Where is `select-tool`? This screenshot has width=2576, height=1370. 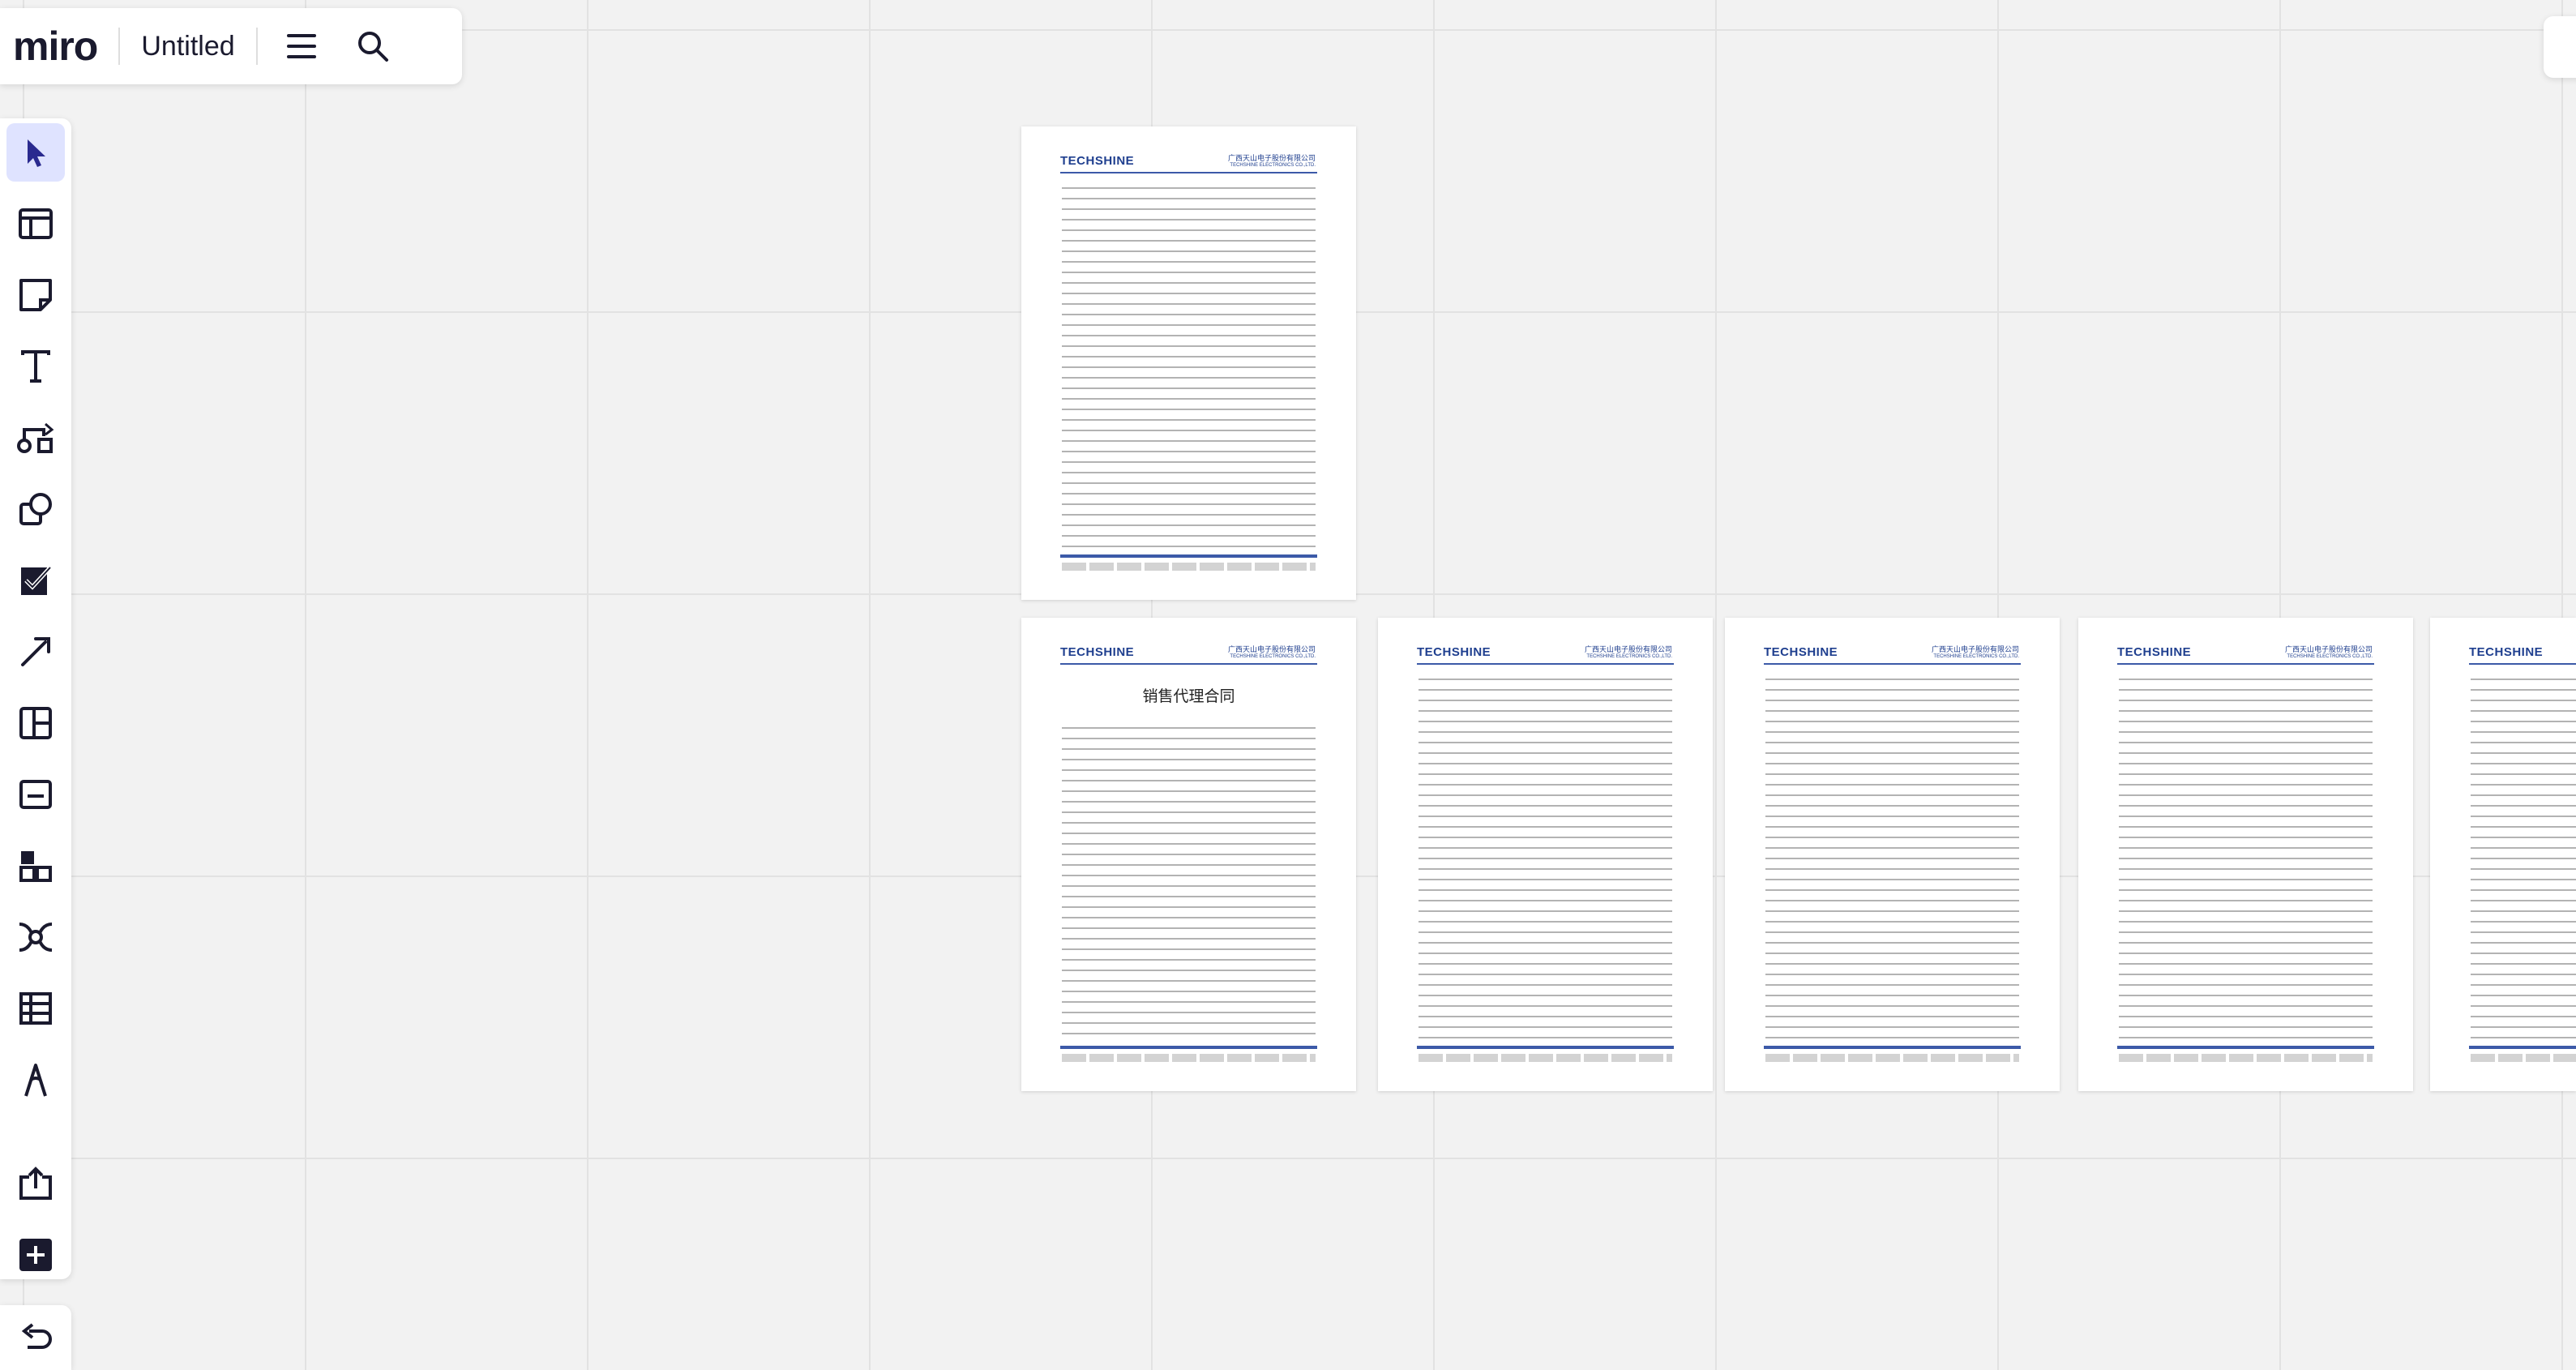 select-tool is located at coordinates (35, 152).